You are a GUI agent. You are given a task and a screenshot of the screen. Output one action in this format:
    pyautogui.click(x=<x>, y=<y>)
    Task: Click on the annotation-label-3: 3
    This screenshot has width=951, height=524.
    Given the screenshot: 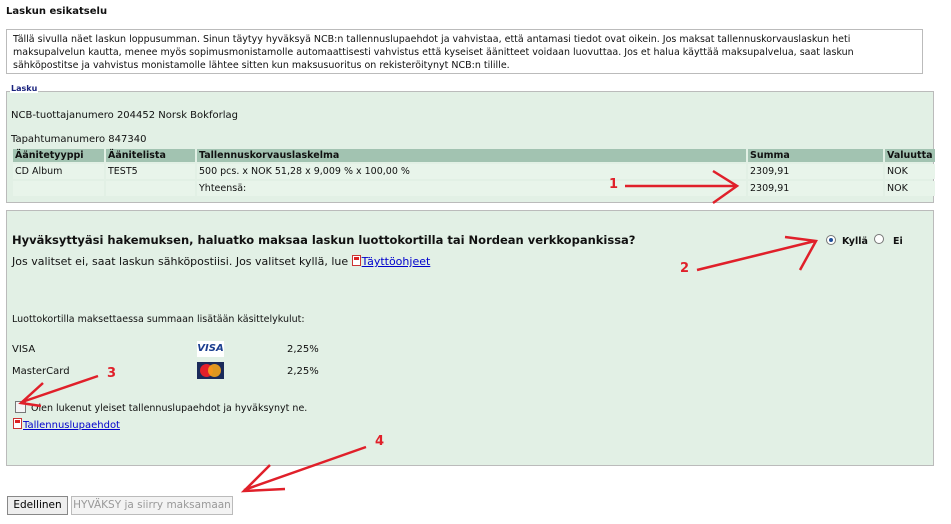 What is the action you would take?
    pyautogui.click(x=112, y=373)
    